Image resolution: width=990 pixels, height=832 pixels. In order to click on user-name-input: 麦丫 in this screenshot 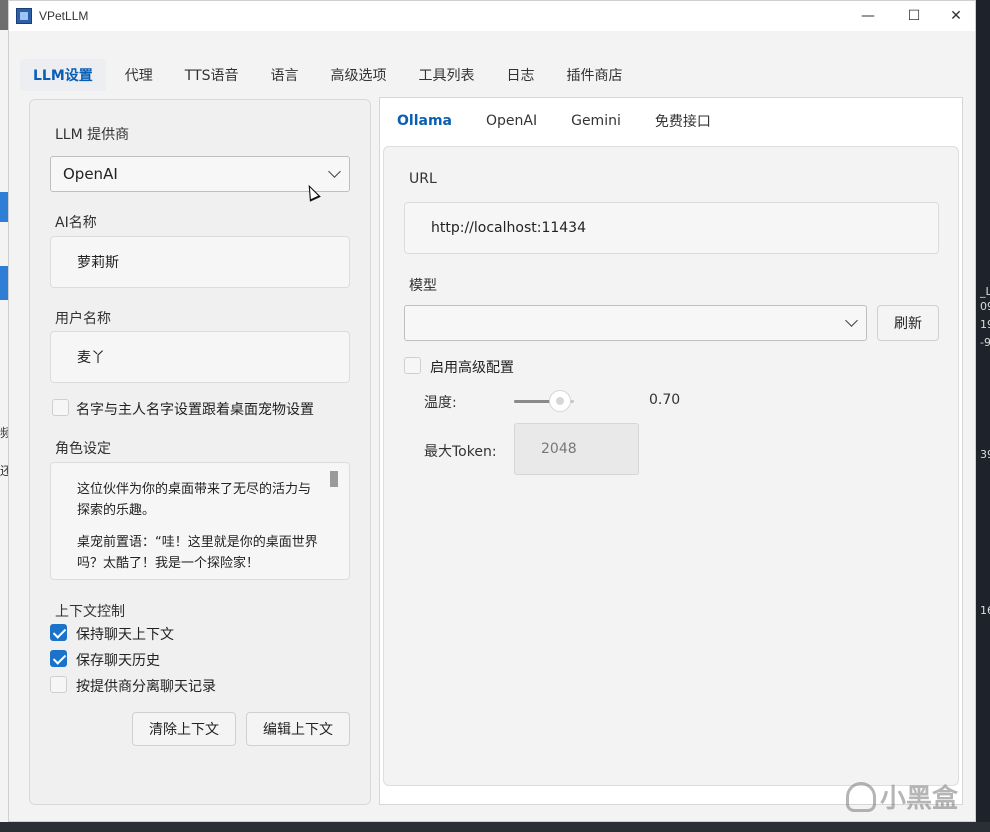, I will do `click(200, 357)`.